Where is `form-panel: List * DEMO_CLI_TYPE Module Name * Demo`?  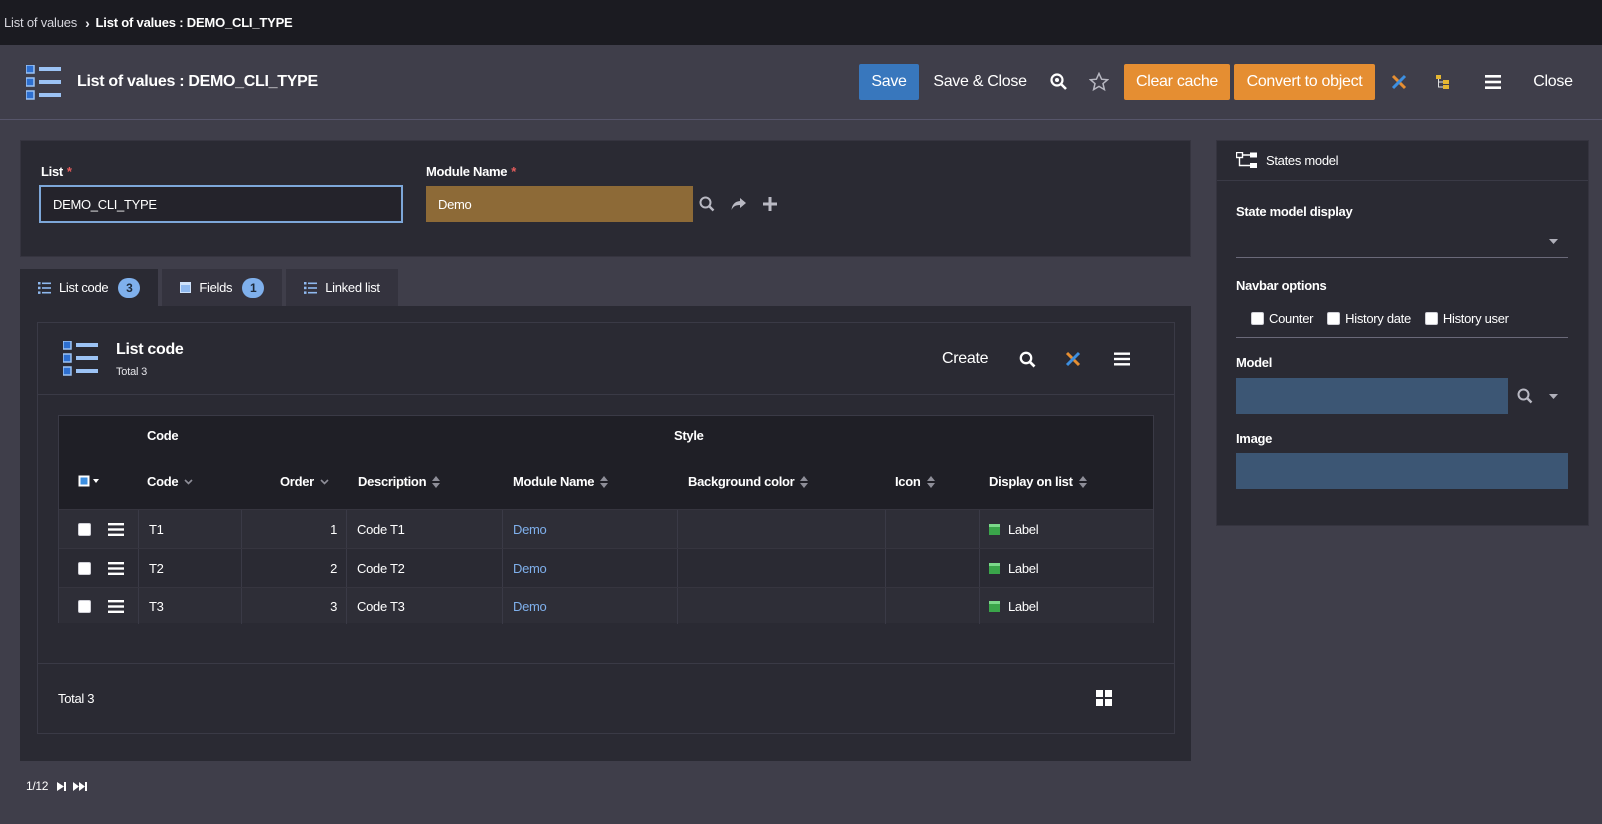
form-panel: List * DEMO_CLI_TYPE Module Name * Demo is located at coordinates (605, 198).